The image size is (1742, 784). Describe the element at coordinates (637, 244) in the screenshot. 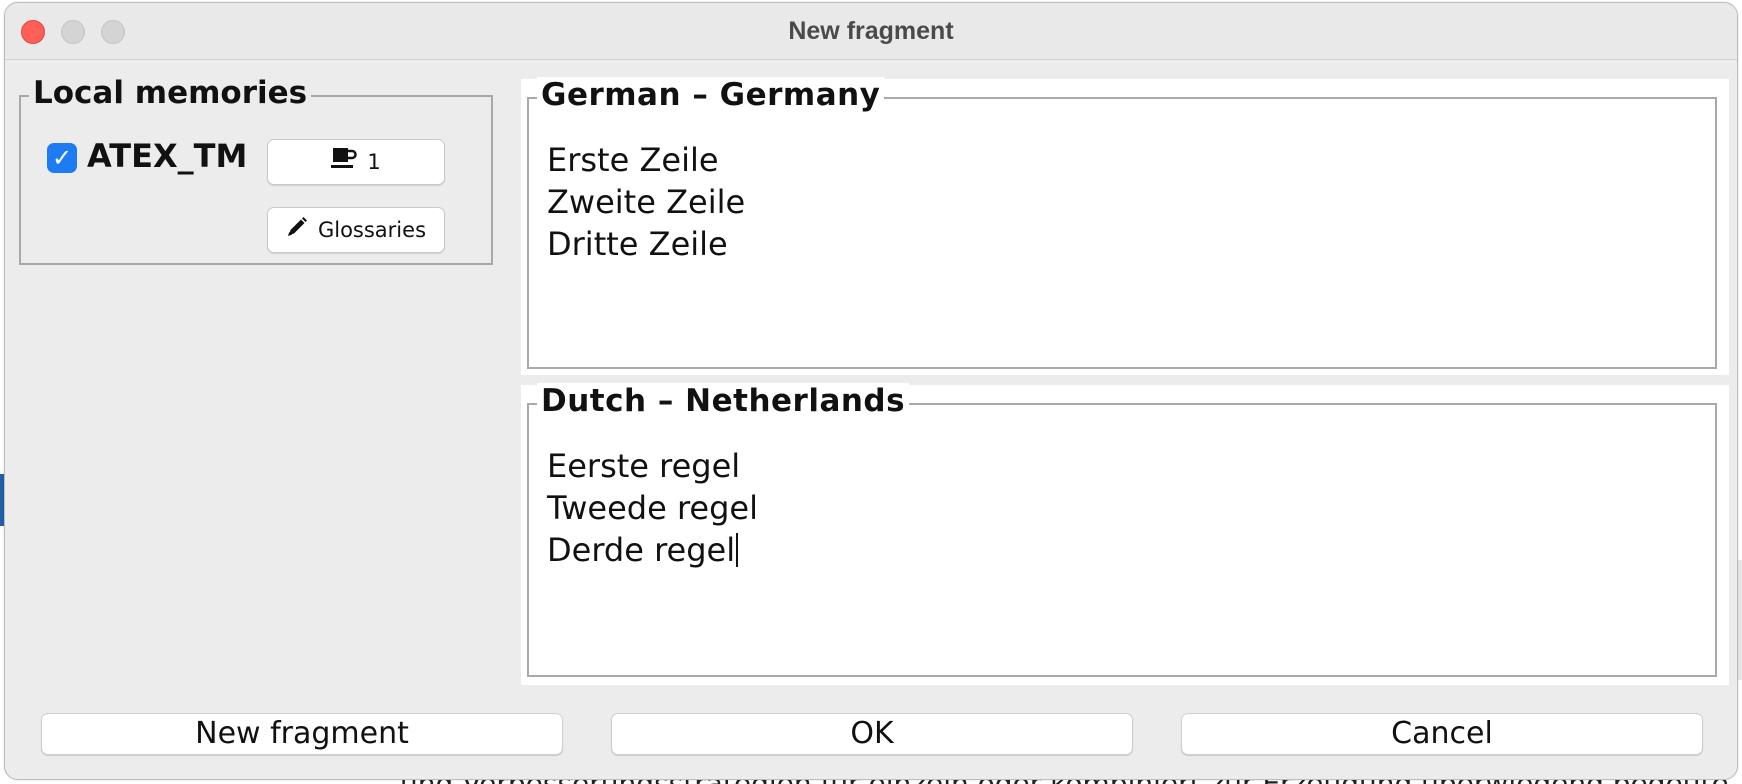

I see `source-line: Dritte Zeile` at that location.